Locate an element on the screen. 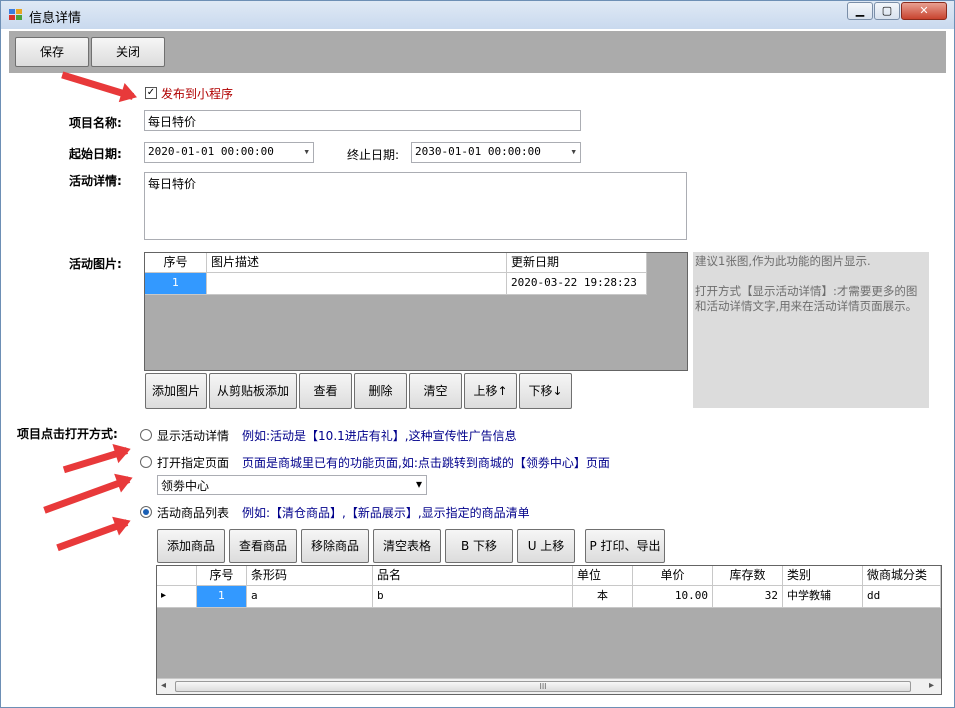  clear-table-button: 清空表格 is located at coordinates (407, 546).